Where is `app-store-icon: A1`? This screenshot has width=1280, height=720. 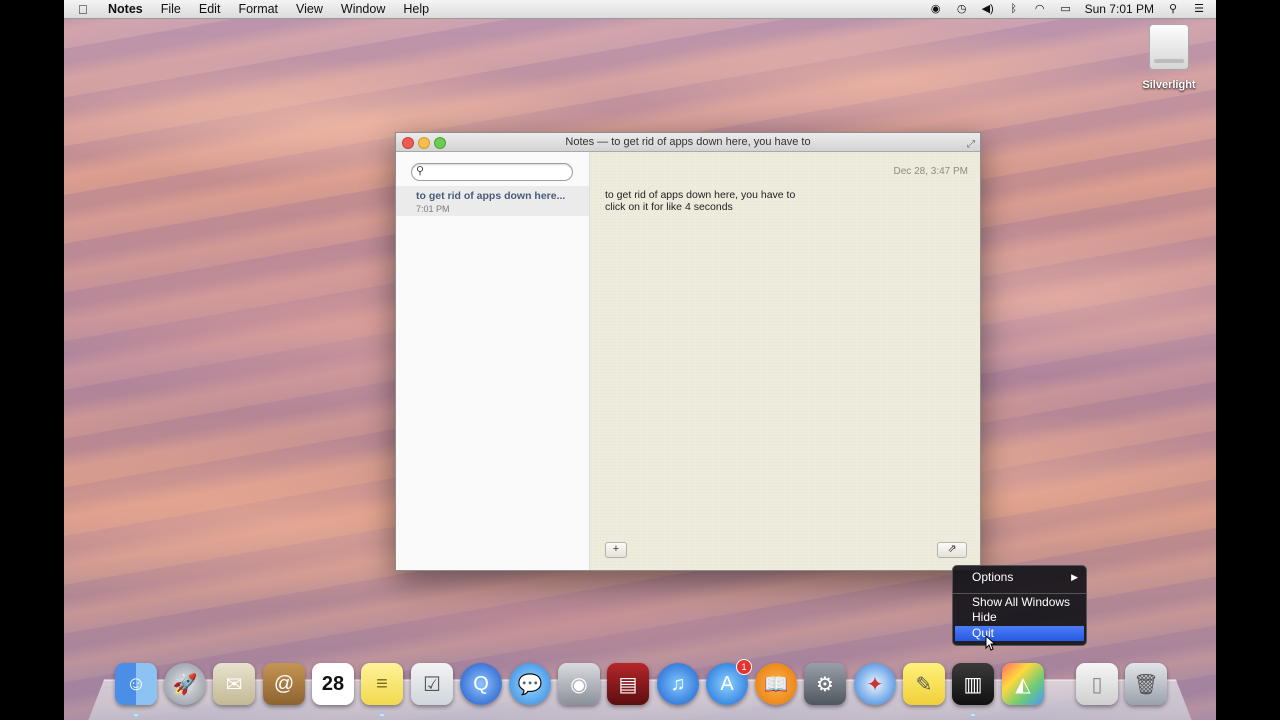 app-store-icon: A1 is located at coordinates (727, 684).